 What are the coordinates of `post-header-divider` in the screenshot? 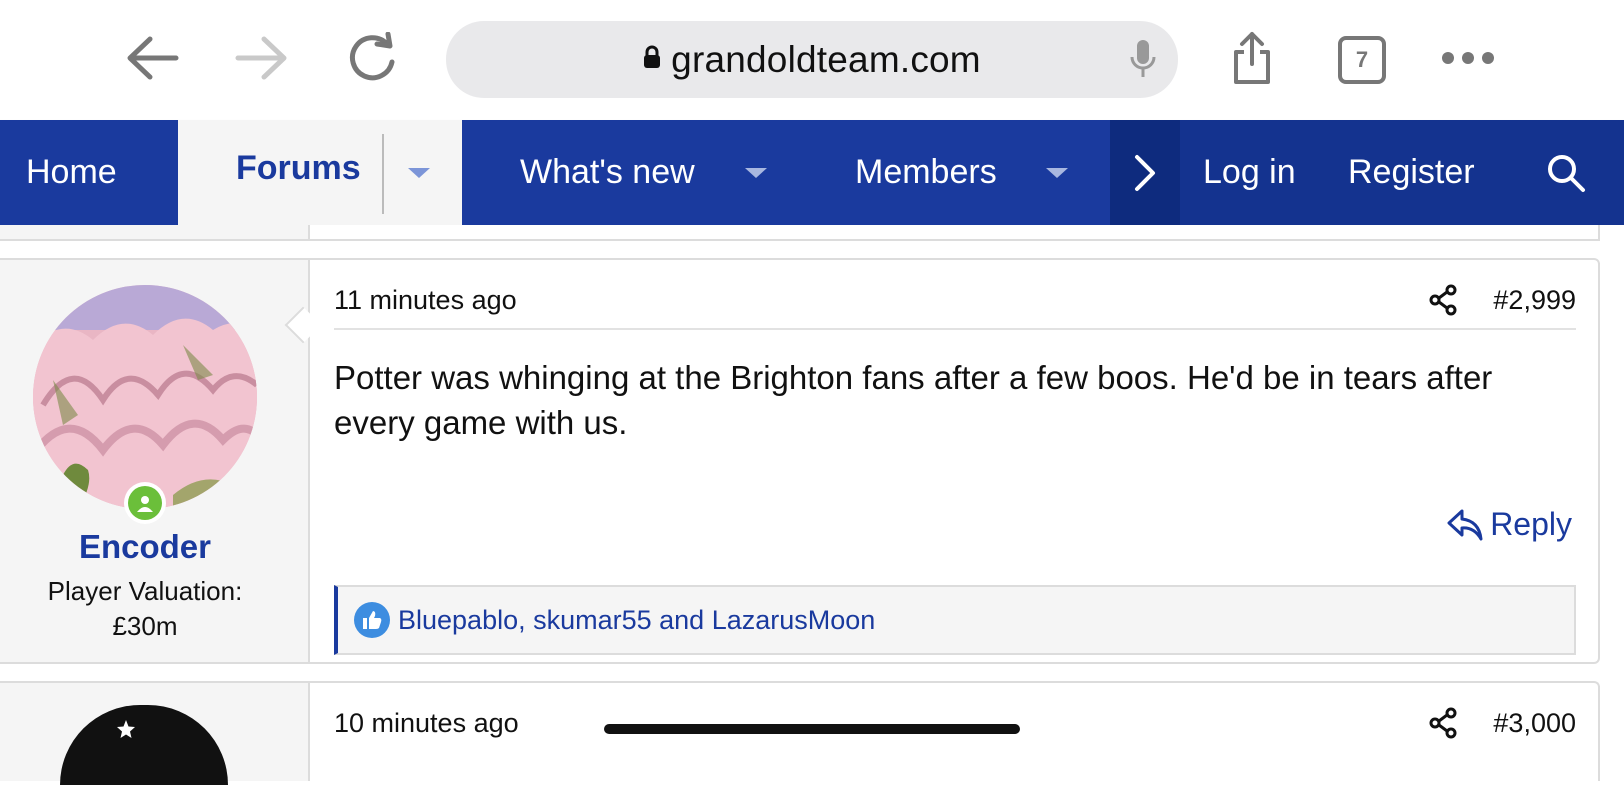 It's located at (955, 329).